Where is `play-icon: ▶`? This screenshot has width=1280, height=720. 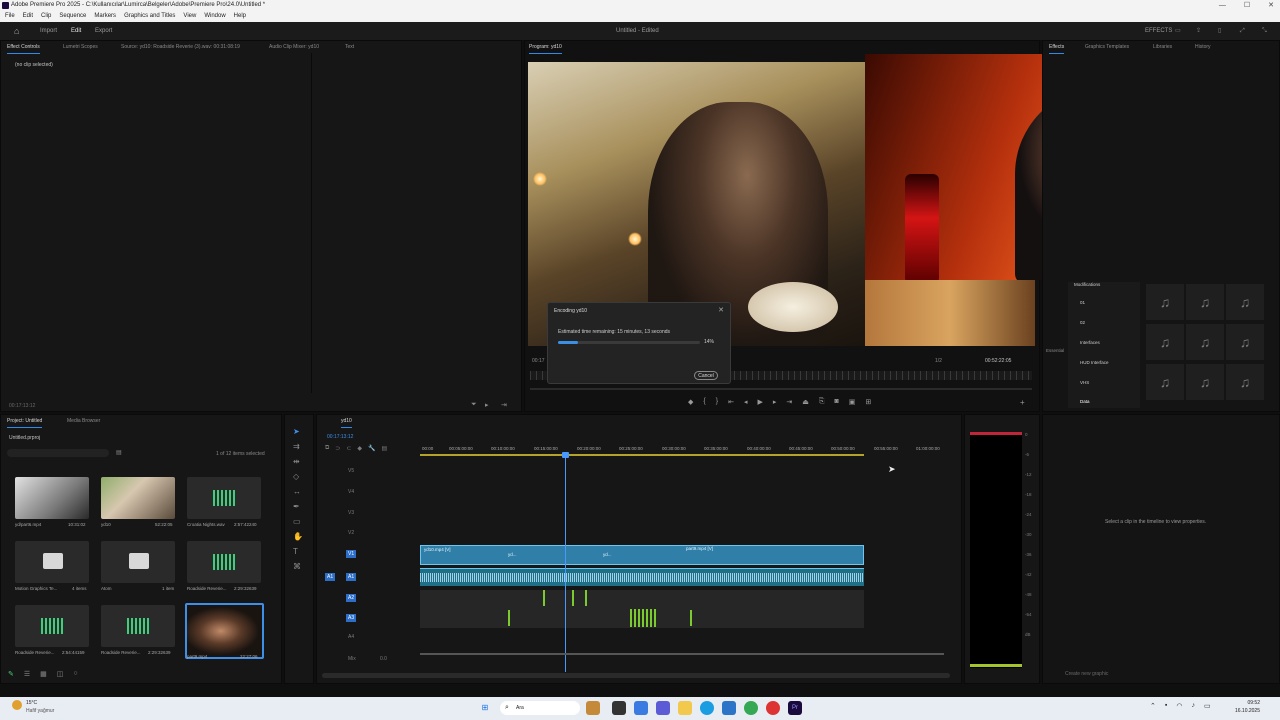
play-icon: ▶ is located at coordinates (759, 402).